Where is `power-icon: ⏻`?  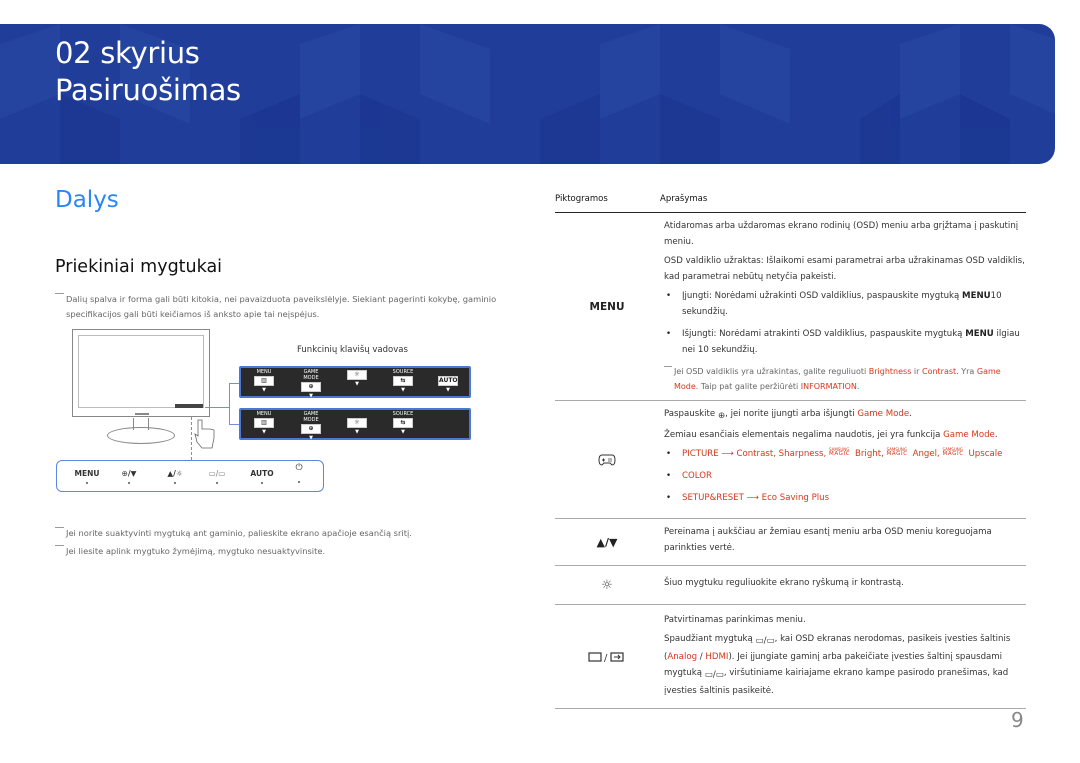 power-icon: ⏻ is located at coordinates (299, 468).